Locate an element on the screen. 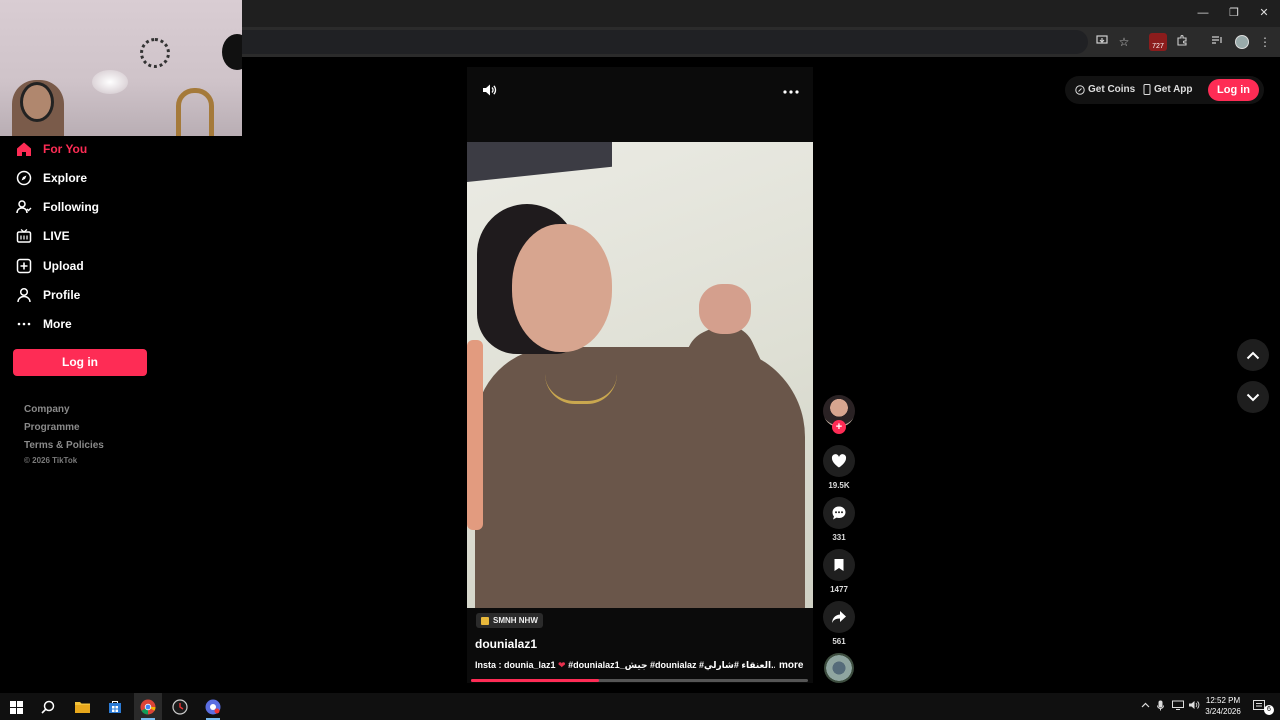 The height and width of the screenshot is (720, 1280). coin-icon is located at coordinates (1080, 89).